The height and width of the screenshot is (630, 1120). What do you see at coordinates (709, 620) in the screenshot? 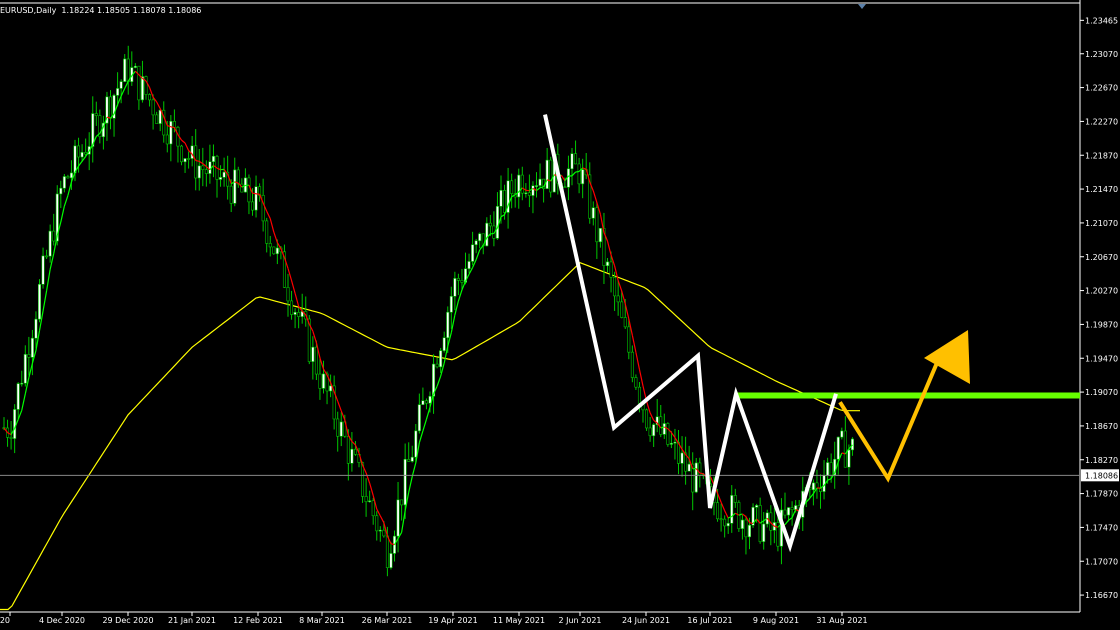
I see `date-tick-label: 16 Jul 2021` at bounding box center [709, 620].